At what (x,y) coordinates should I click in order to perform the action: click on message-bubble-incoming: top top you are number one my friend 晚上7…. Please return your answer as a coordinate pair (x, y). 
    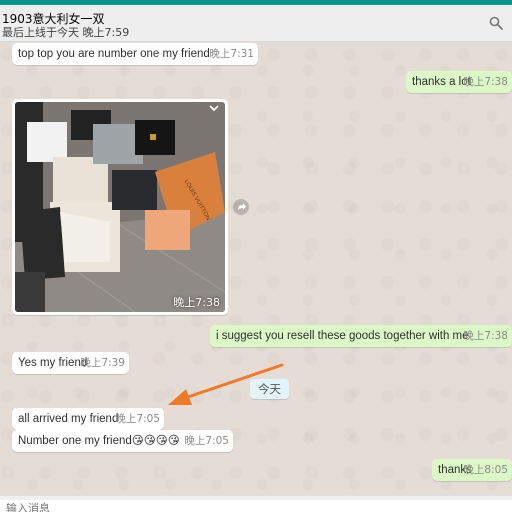
    Looking at the image, I should click on (135, 54).